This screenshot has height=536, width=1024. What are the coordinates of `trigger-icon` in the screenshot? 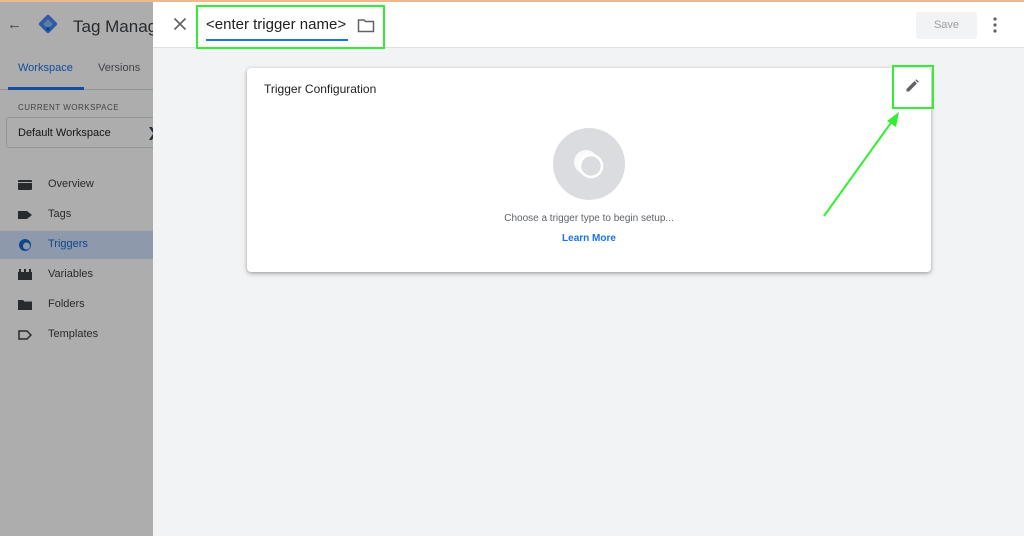 It's located at (589, 164).